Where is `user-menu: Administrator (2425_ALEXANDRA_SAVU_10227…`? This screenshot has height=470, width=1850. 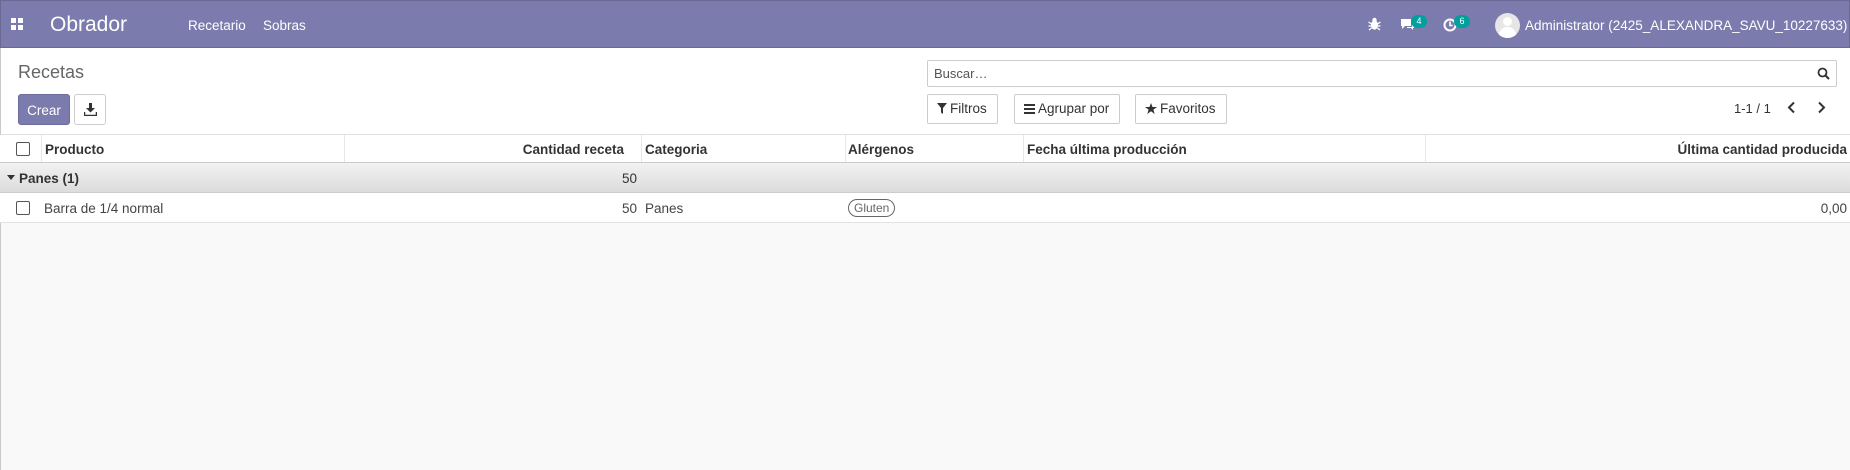
user-menu: Administrator (2425_ALEXANDRA_SAVU_10227… is located at coordinates (1686, 25).